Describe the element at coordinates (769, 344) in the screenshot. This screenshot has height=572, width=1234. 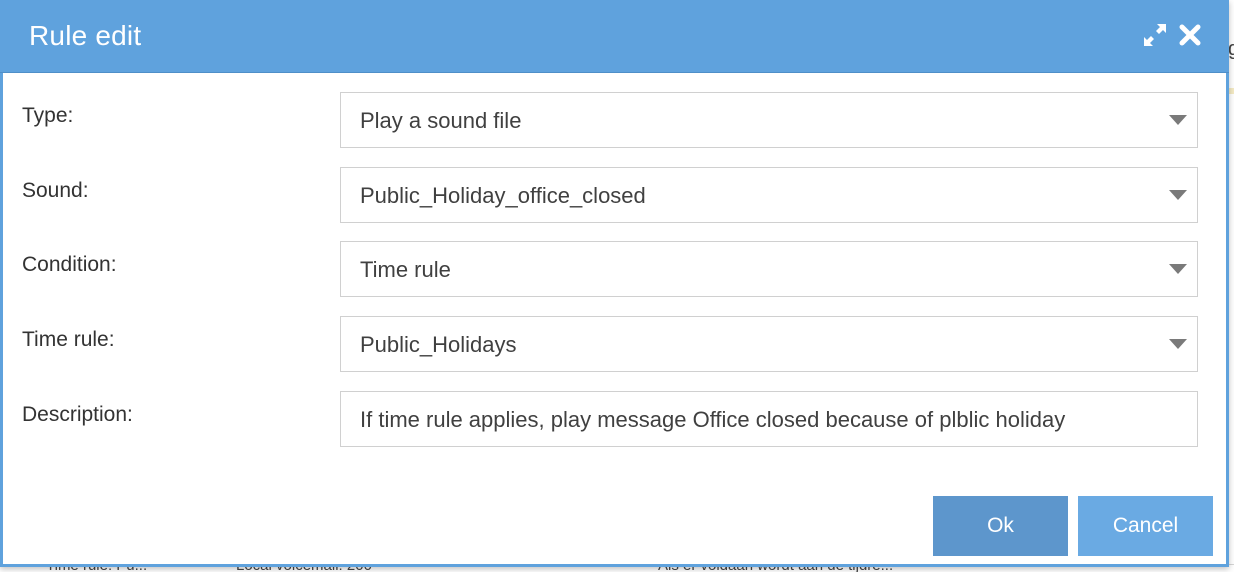
I see `time-rule-select: Public_Holidays` at that location.